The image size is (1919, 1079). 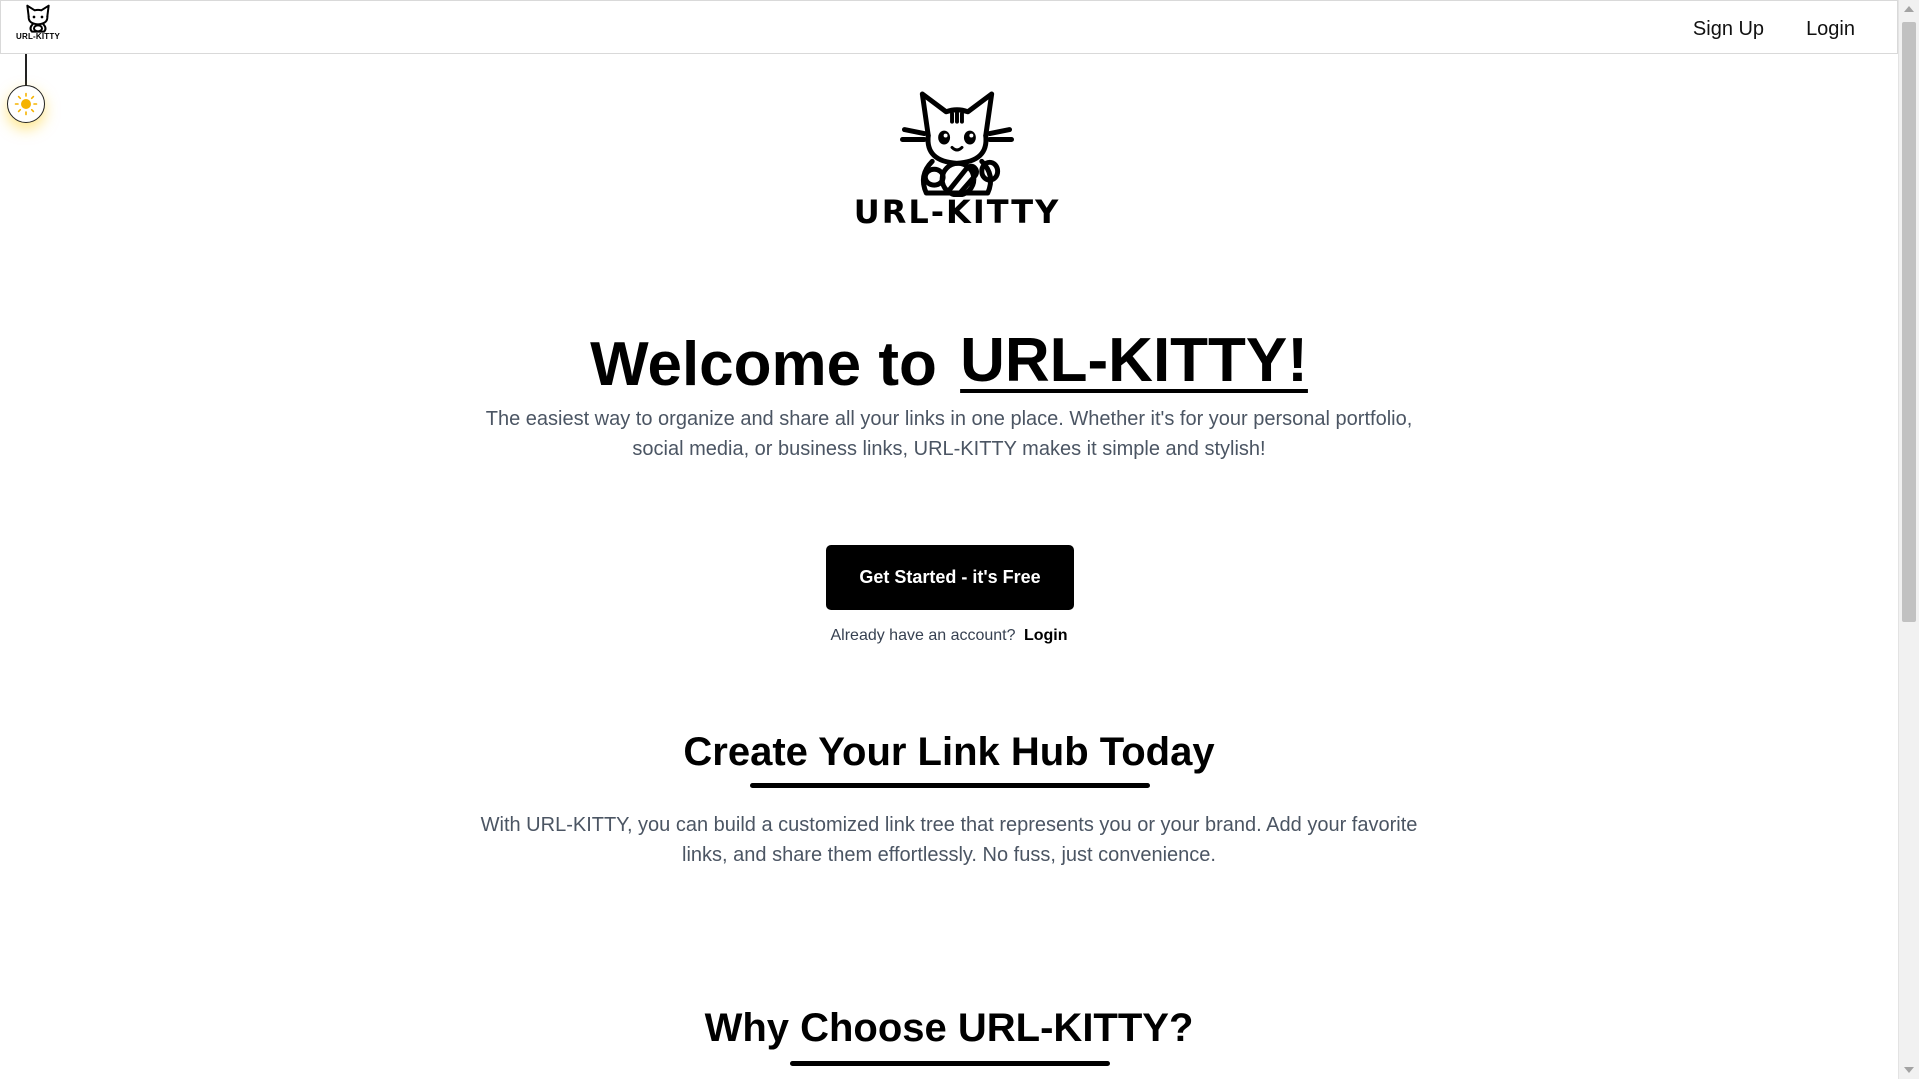 I want to click on nav-signup-link: Sign Up, so click(x=1728, y=29).